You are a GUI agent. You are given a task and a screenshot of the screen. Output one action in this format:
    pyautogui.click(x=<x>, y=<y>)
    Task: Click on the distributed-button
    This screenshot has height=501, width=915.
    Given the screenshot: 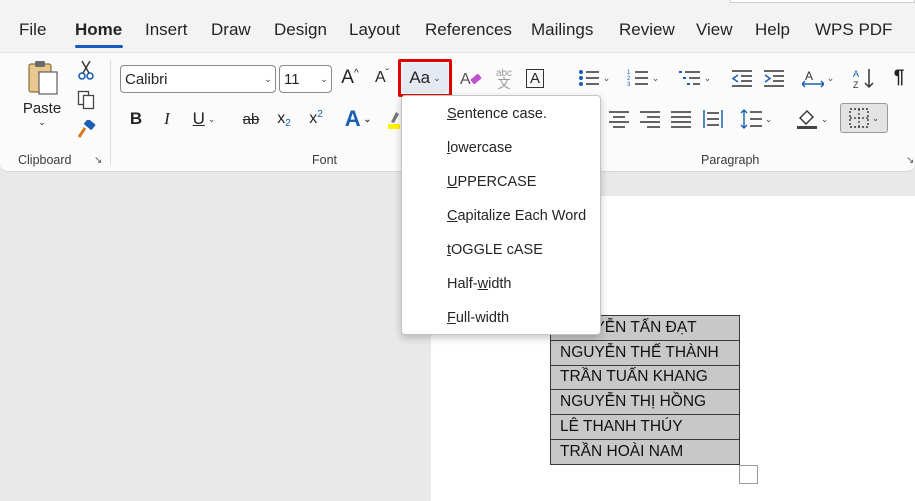 What is the action you would take?
    pyautogui.click(x=713, y=119)
    